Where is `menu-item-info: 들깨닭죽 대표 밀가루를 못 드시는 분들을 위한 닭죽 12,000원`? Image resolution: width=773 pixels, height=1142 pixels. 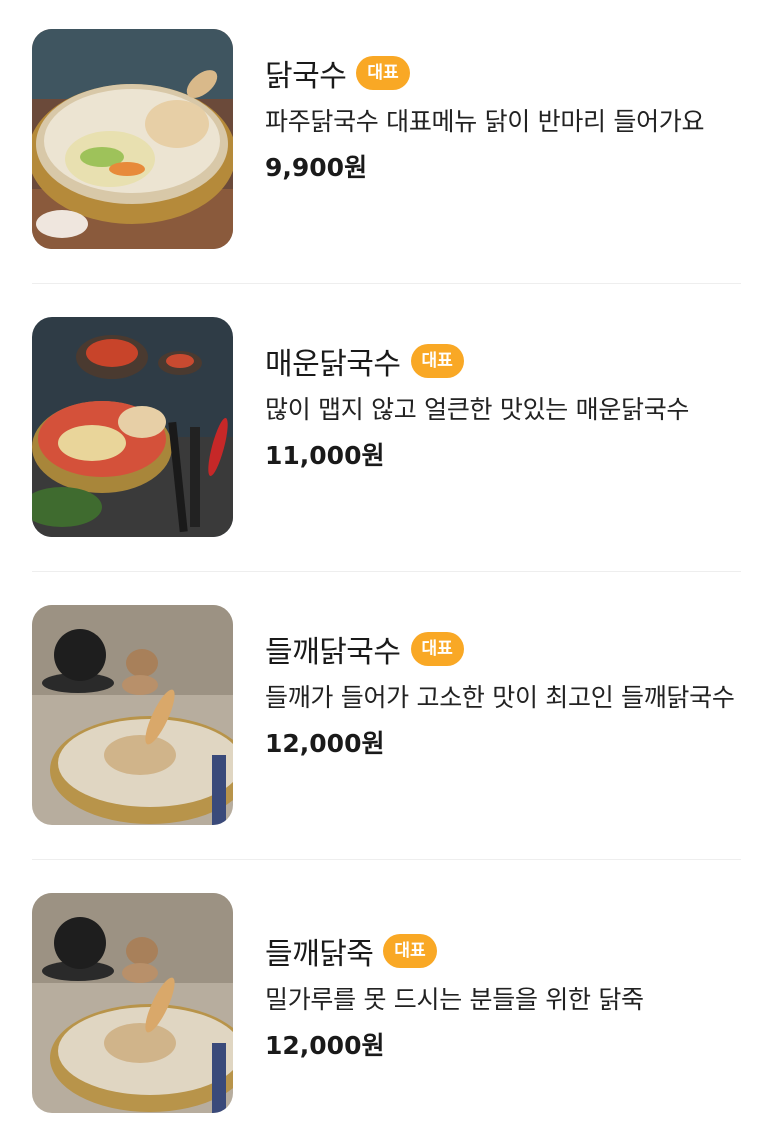
menu-item-info: 들깨닭죽 대표 밀가루를 못 드시는 분들을 위한 닭죽 12,000원 is located at coordinates (503, 996).